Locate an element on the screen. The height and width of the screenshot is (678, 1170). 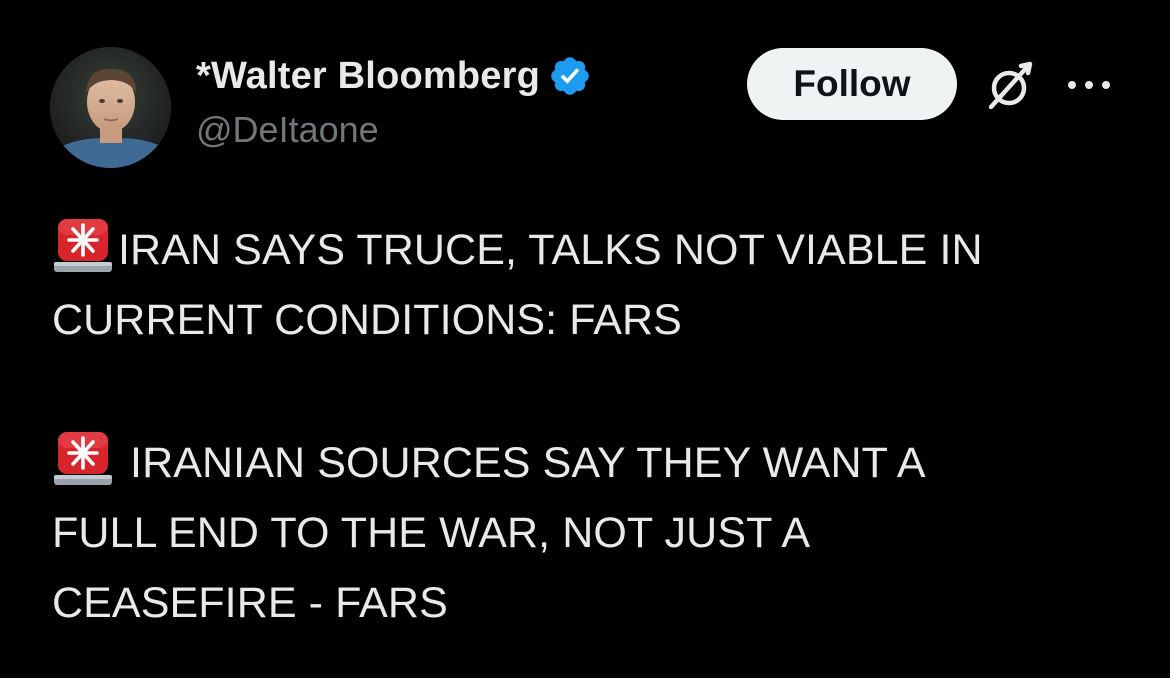
author-handle: @DeItaone is located at coordinates (394, 130).